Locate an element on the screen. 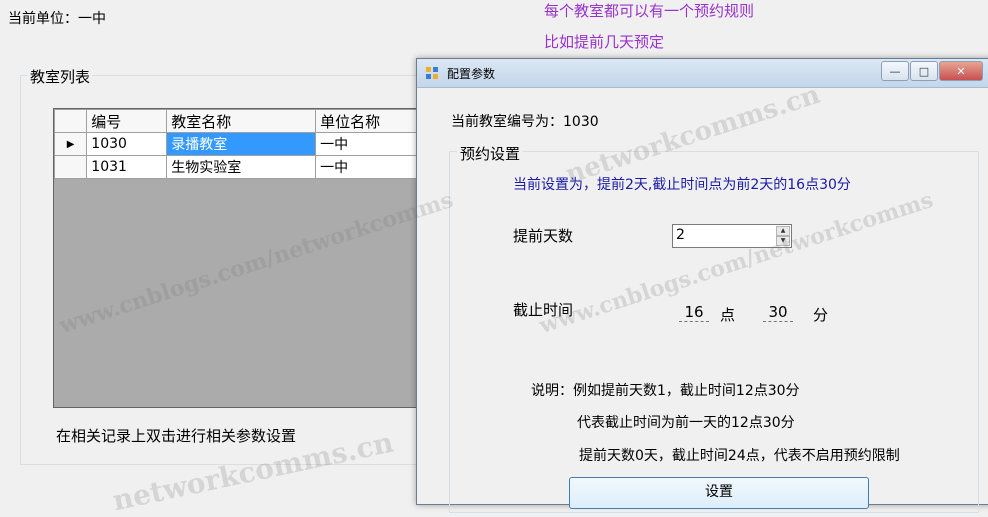 The height and width of the screenshot is (517, 988). minute-field: 30 is located at coordinates (778, 312).